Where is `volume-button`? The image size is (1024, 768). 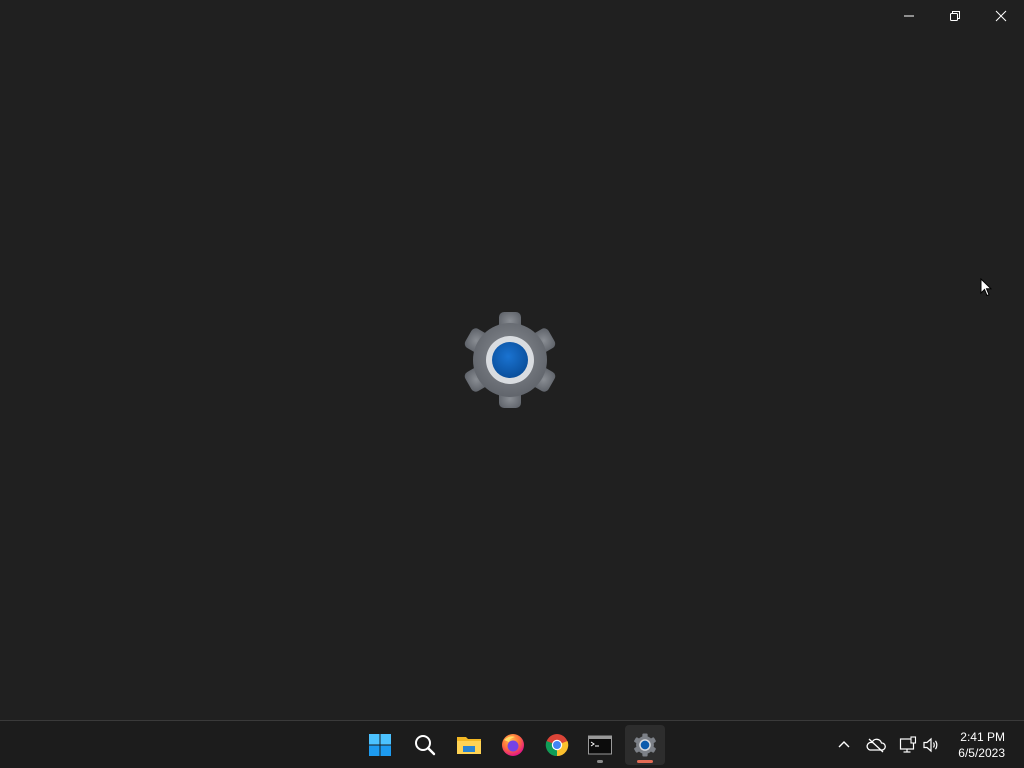 volume-button is located at coordinates (931, 745).